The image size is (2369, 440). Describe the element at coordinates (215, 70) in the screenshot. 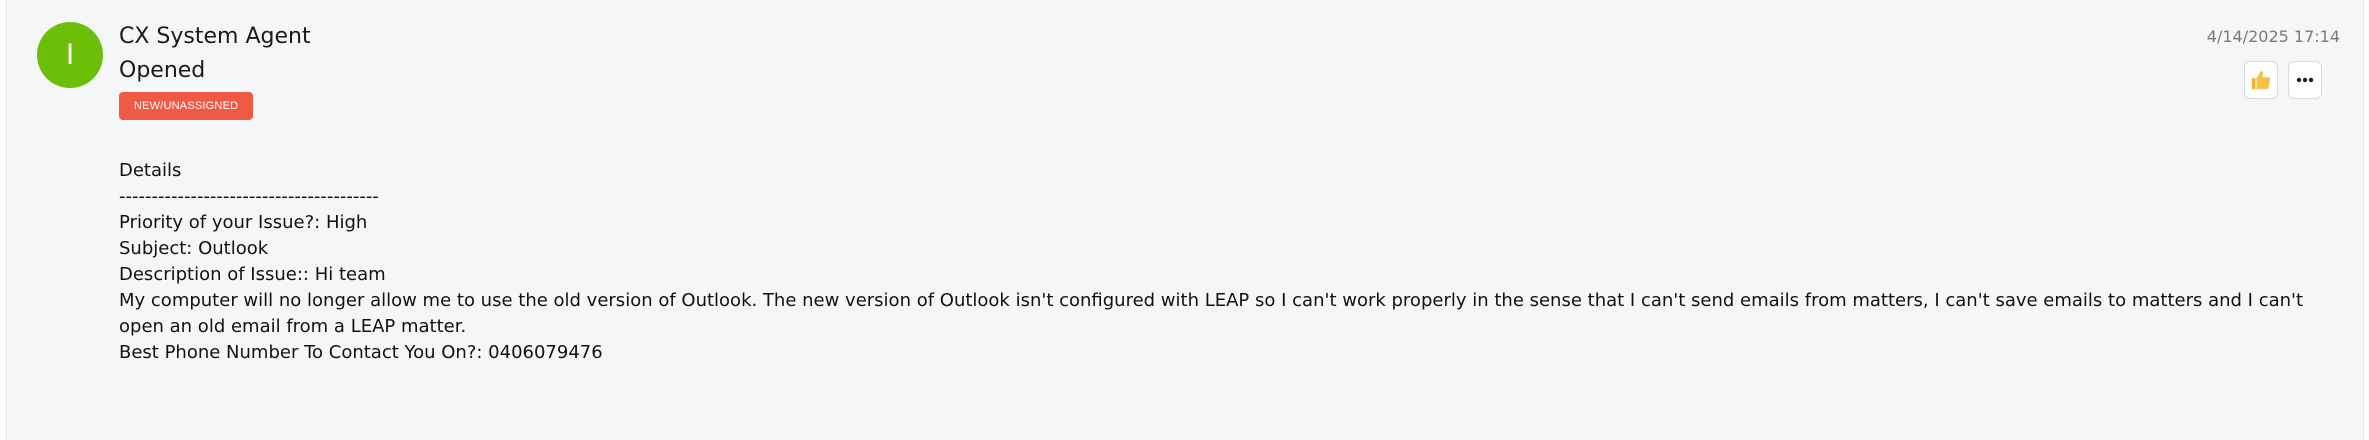

I see `entry-header: CX System Agent Opened NEW/UNASSIGNED` at that location.